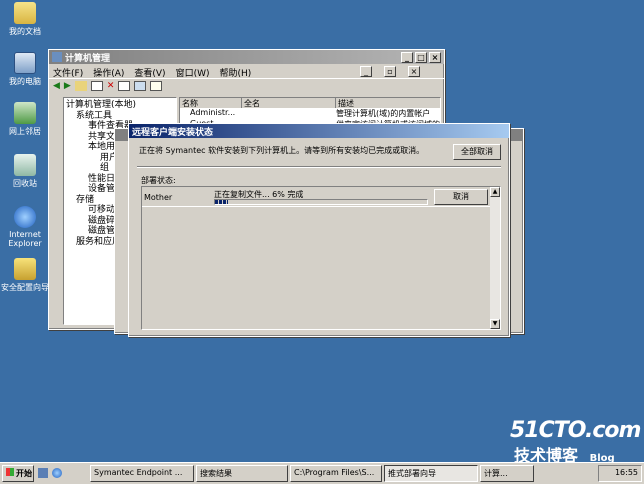 The width and height of the screenshot is (644, 484). I want to click on row-fullname, so click(289, 113).